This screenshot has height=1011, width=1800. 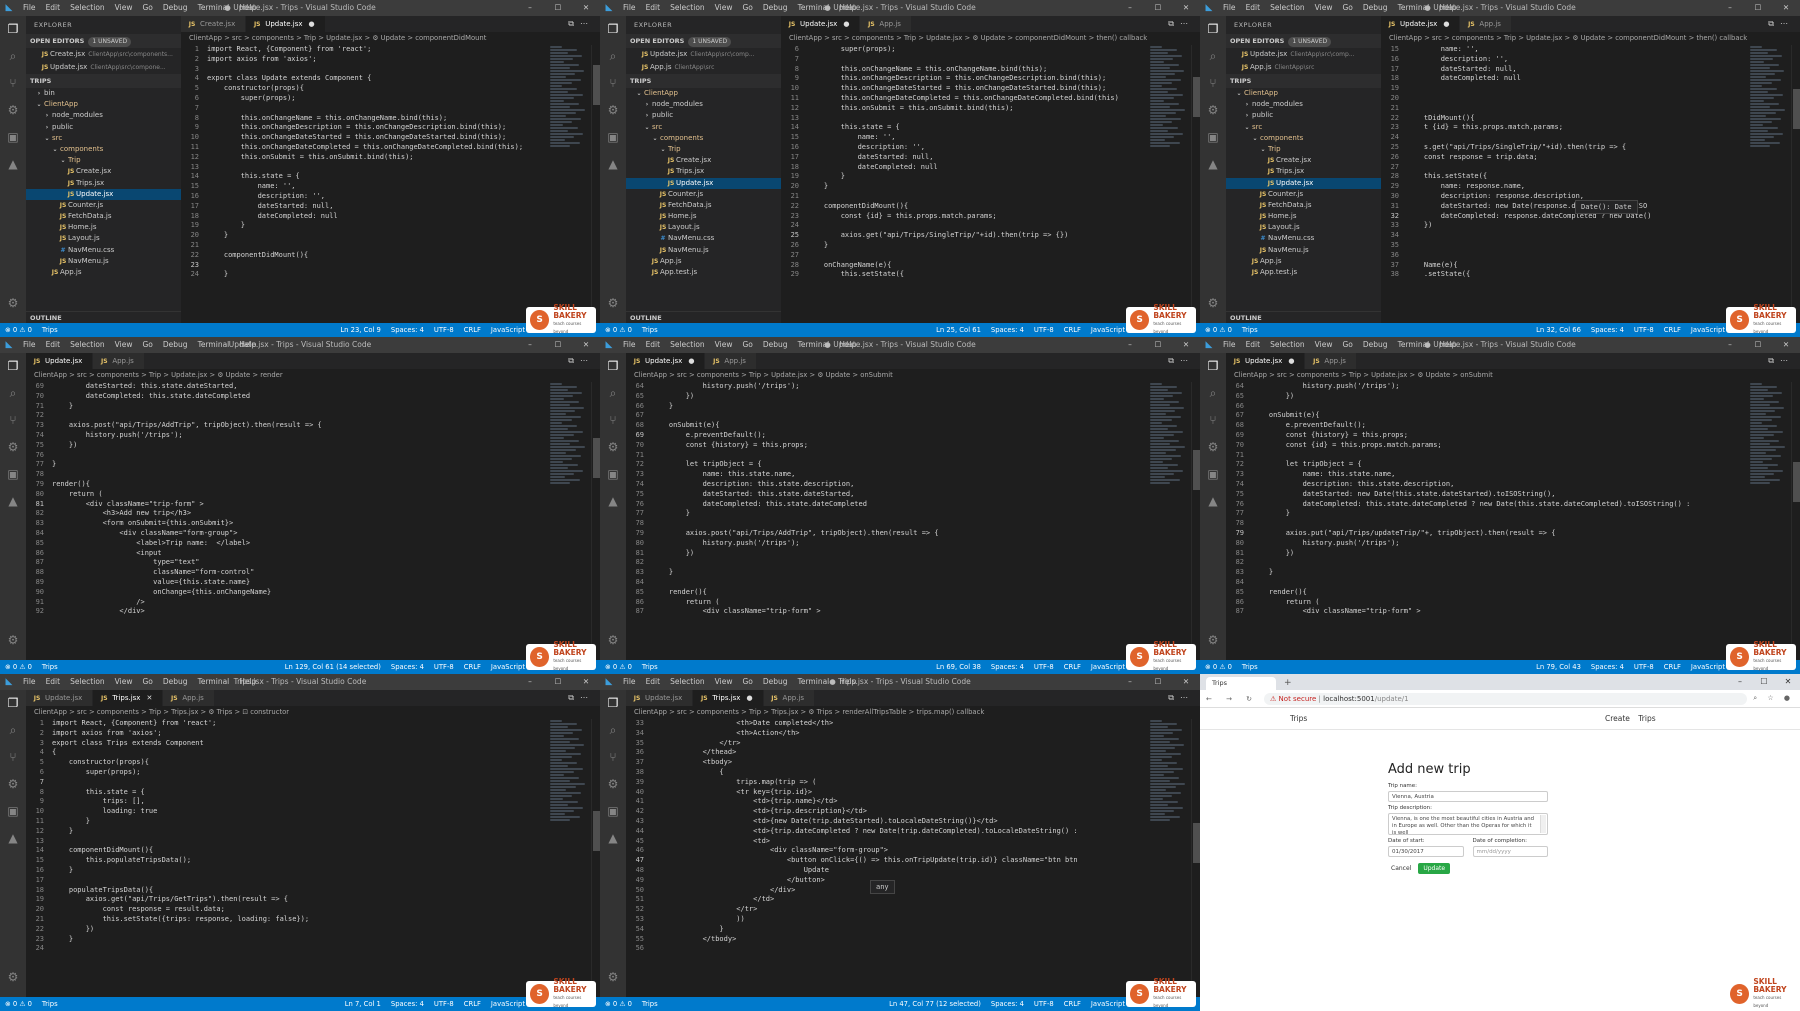 I want to click on status-position: Ln 32, Col 66, so click(x=1558, y=330).